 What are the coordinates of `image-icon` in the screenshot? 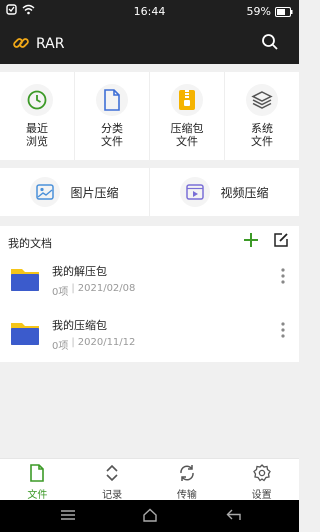 It's located at (45, 192).